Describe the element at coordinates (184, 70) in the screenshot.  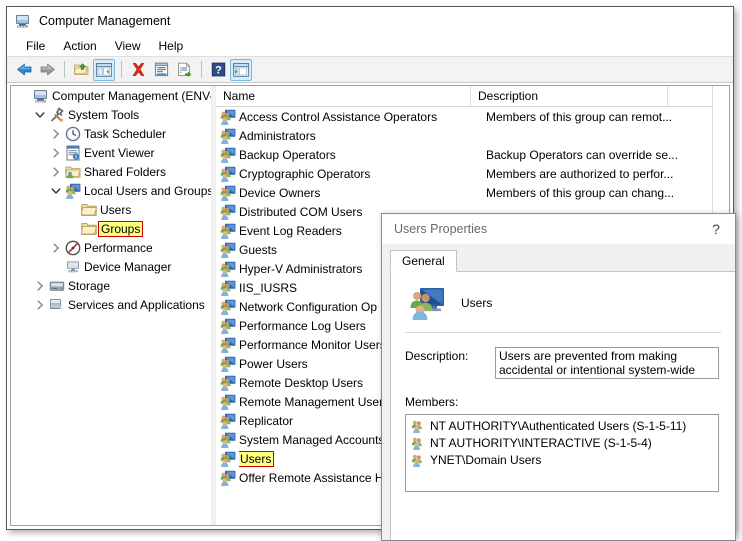
I see `export-list-button` at that location.